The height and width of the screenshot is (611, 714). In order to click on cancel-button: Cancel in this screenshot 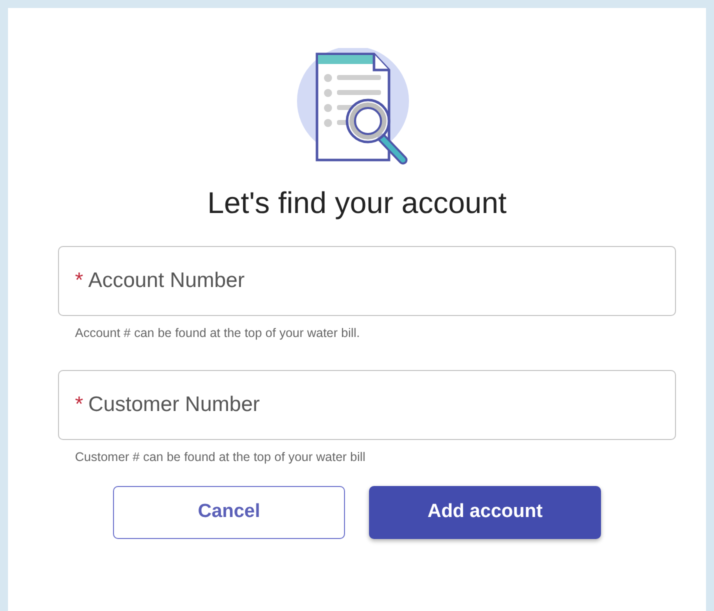, I will do `click(229, 512)`.